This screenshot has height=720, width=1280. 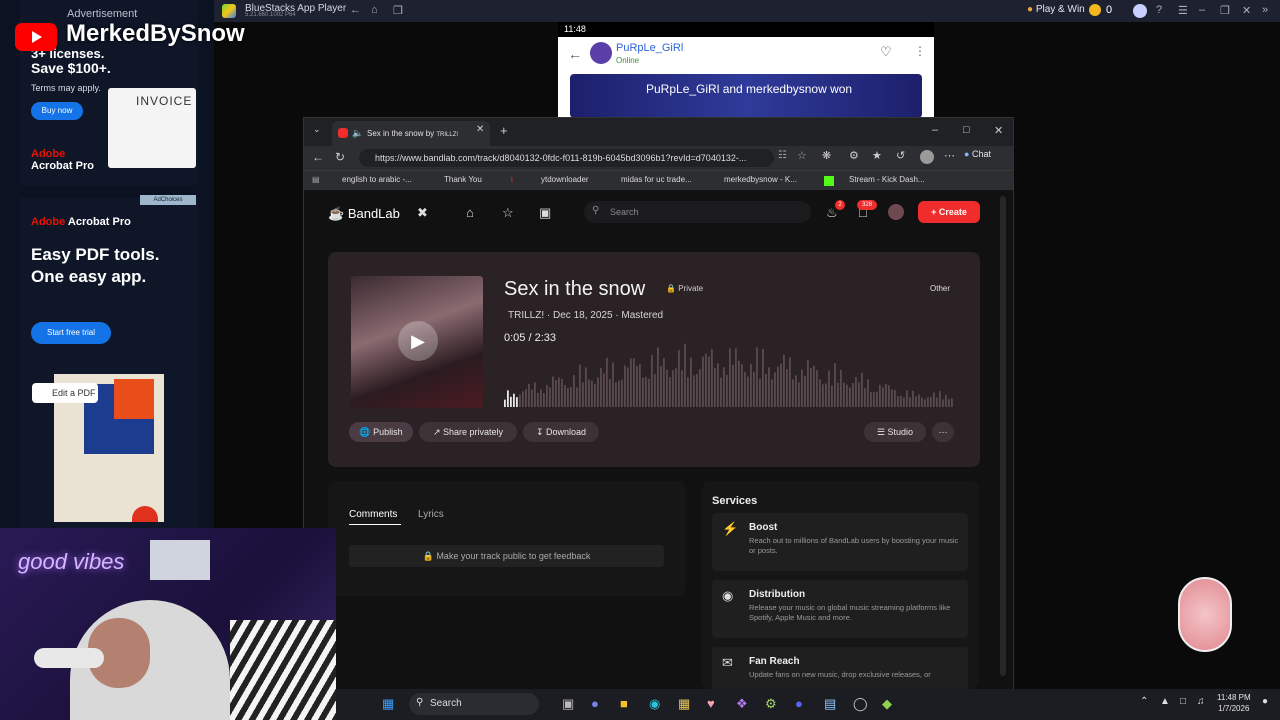 What do you see at coordinates (829, 181) in the screenshot?
I see `kick-icon` at bounding box center [829, 181].